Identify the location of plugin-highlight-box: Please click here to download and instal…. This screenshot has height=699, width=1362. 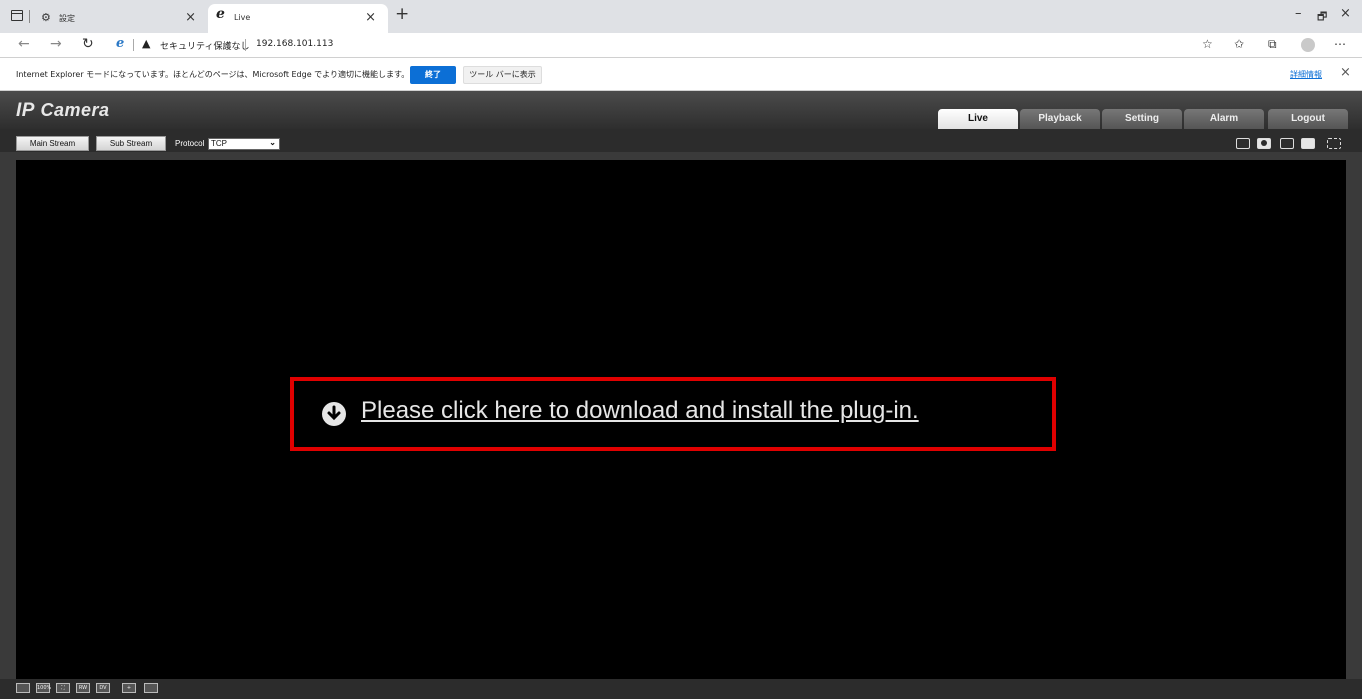
(673, 414).